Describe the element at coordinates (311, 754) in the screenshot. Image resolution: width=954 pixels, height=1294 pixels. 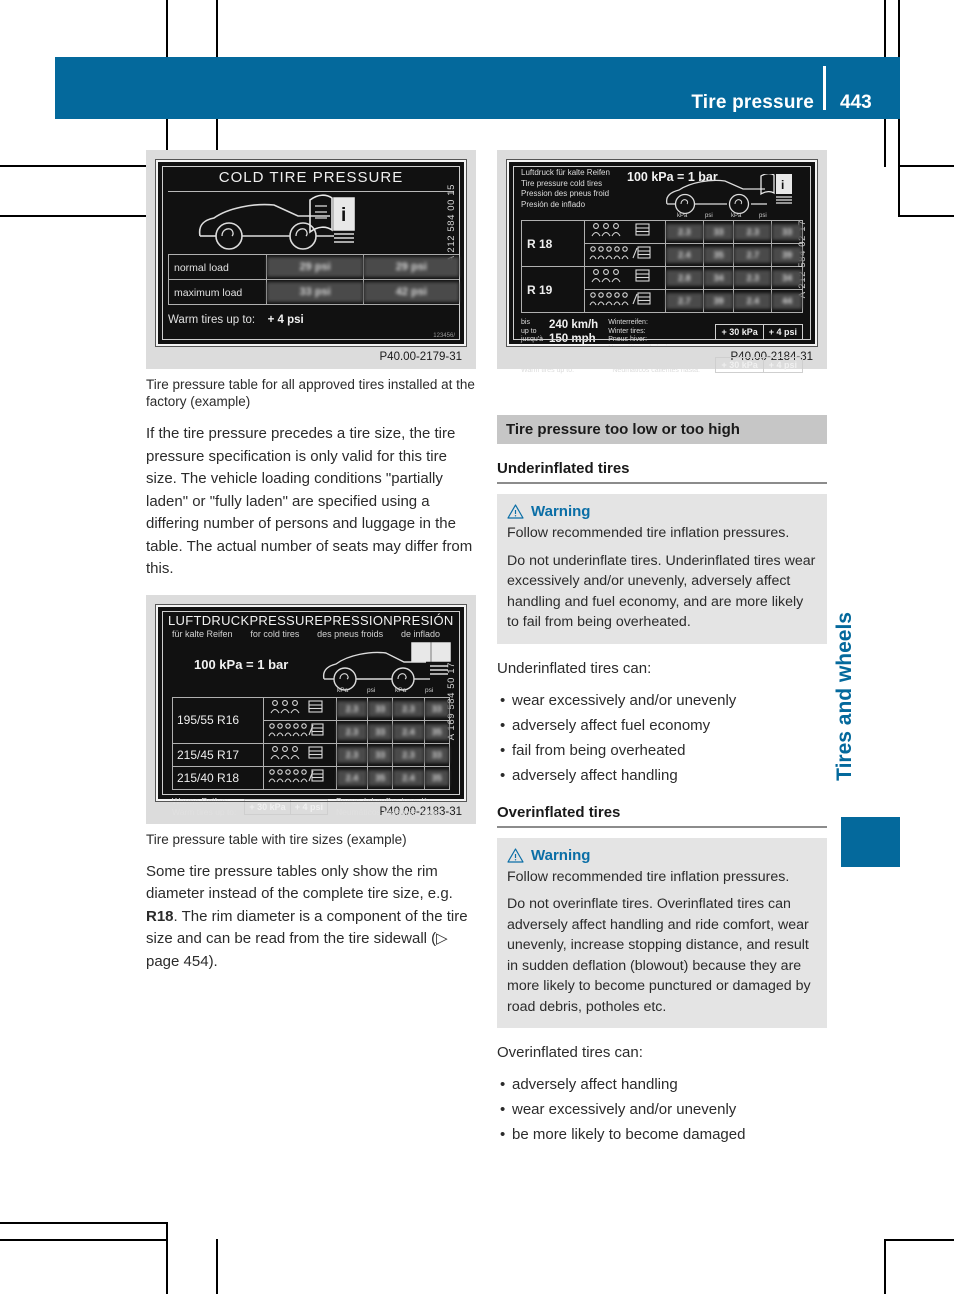
I see `table-row: 215/45 R17 2.3 33 2.3 33` at that location.